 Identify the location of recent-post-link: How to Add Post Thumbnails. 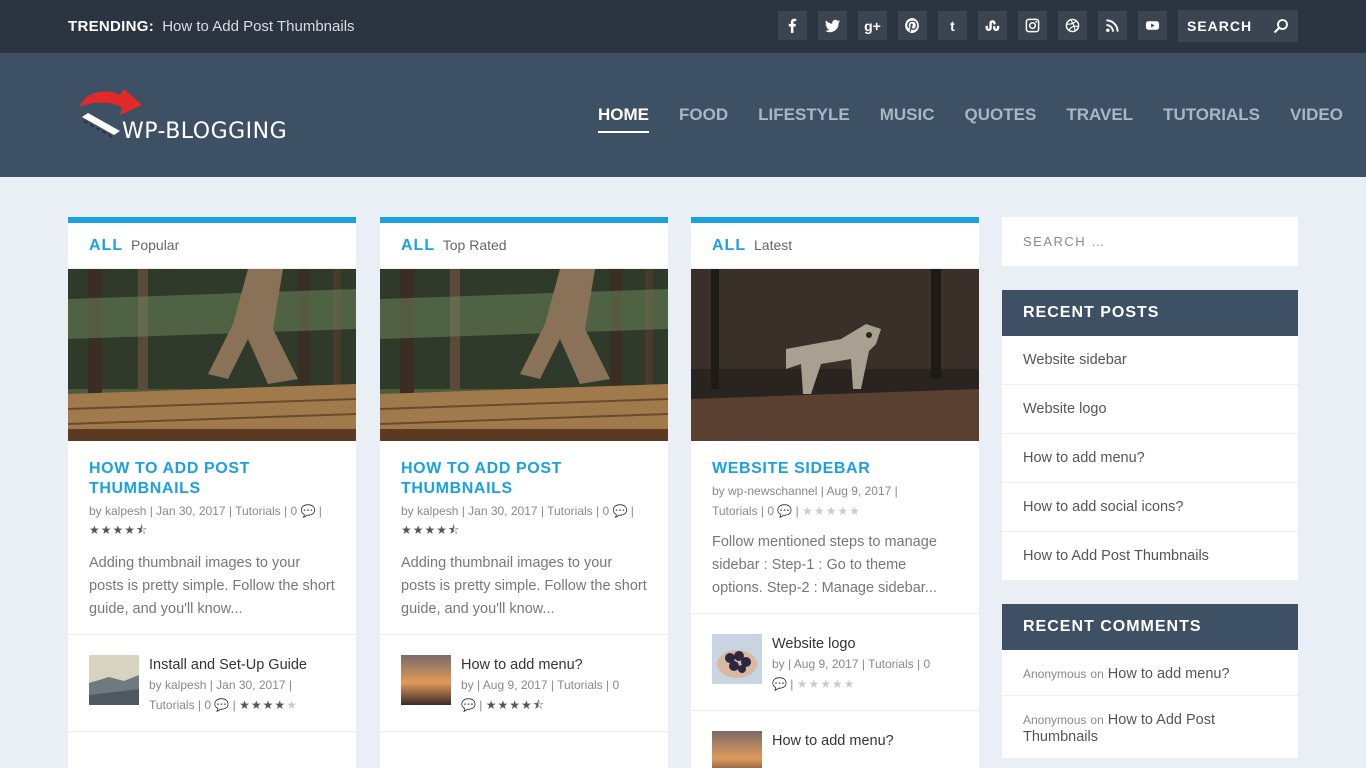
(1150, 556).